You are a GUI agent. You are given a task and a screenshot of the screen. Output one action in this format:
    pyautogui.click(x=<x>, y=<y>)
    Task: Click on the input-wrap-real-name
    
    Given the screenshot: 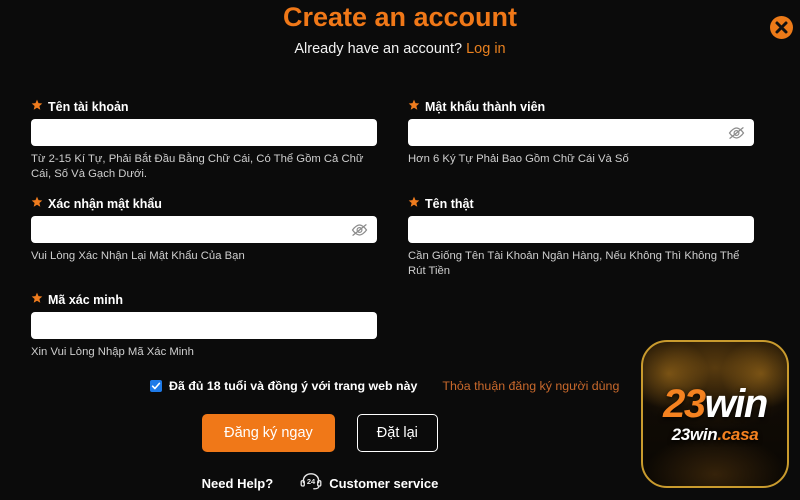 What is the action you would take?
    pyautogui.click(x=581, y=229)
    